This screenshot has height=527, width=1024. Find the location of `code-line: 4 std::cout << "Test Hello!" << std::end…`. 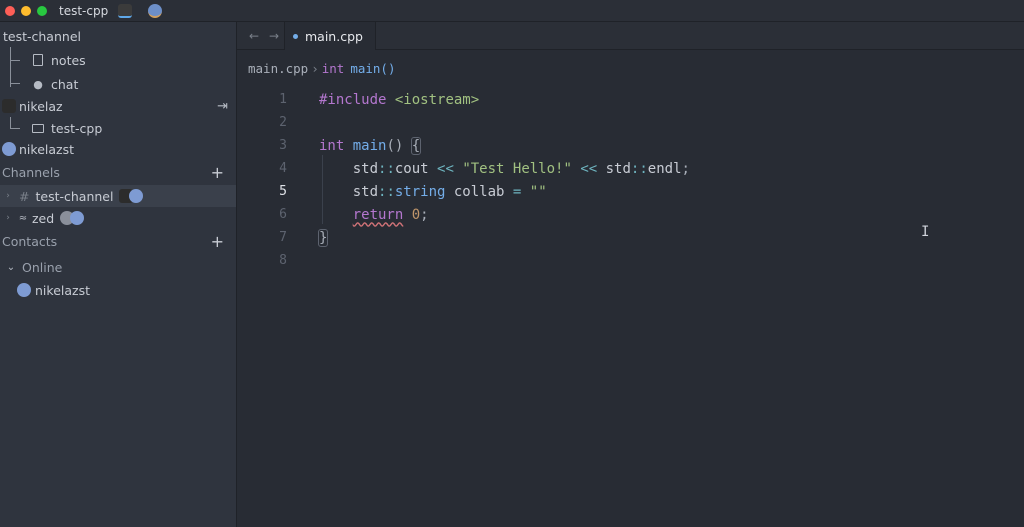

code-line: 4 std::cout << "Test Hello!" << std::end… is located at coordinates (630, 168).